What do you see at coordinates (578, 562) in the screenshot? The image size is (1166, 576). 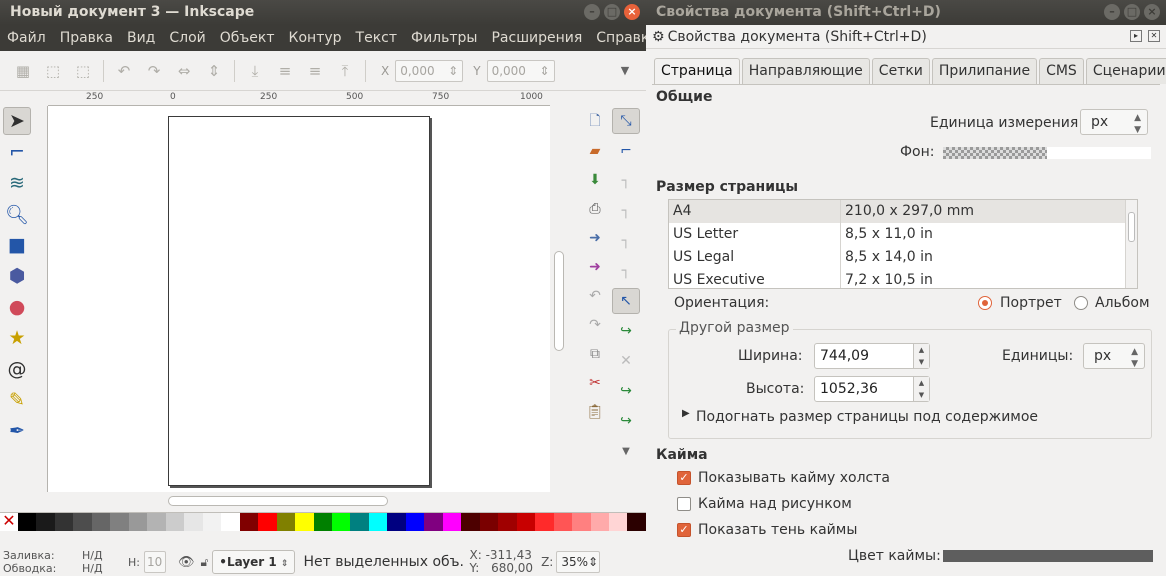 I see `zoom-input: 35% ⇕` at bounding box center [578, 562].